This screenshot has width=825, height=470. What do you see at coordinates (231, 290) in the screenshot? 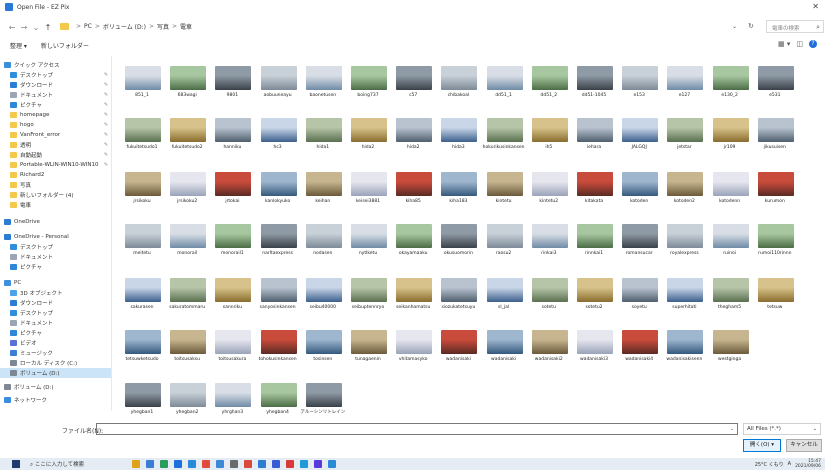
I see `file-thumbnail: sannriku` at bounding box center [231, 290].